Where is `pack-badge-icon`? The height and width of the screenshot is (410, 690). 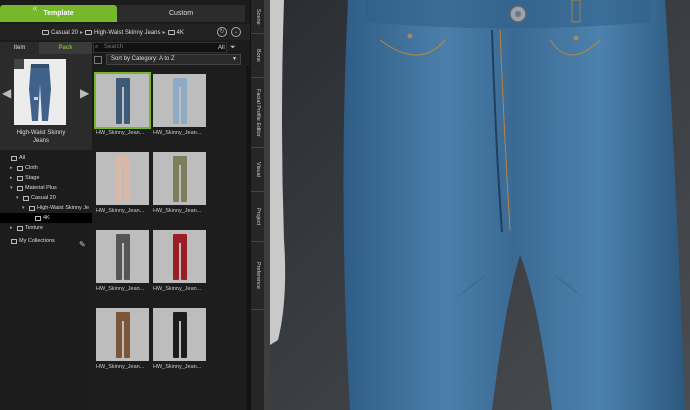
pack-badge-icon is located at coordinates (19, 64).